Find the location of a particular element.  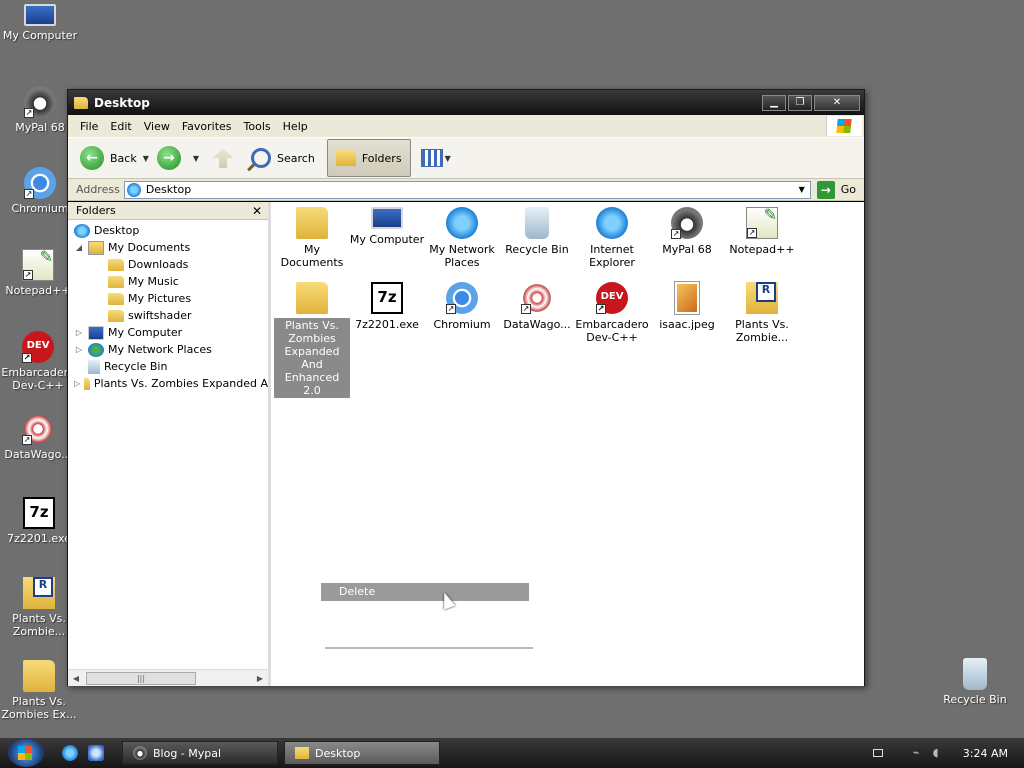

file-item-recycle-bin: Recycle Bin is located at coordinates (537, 231).